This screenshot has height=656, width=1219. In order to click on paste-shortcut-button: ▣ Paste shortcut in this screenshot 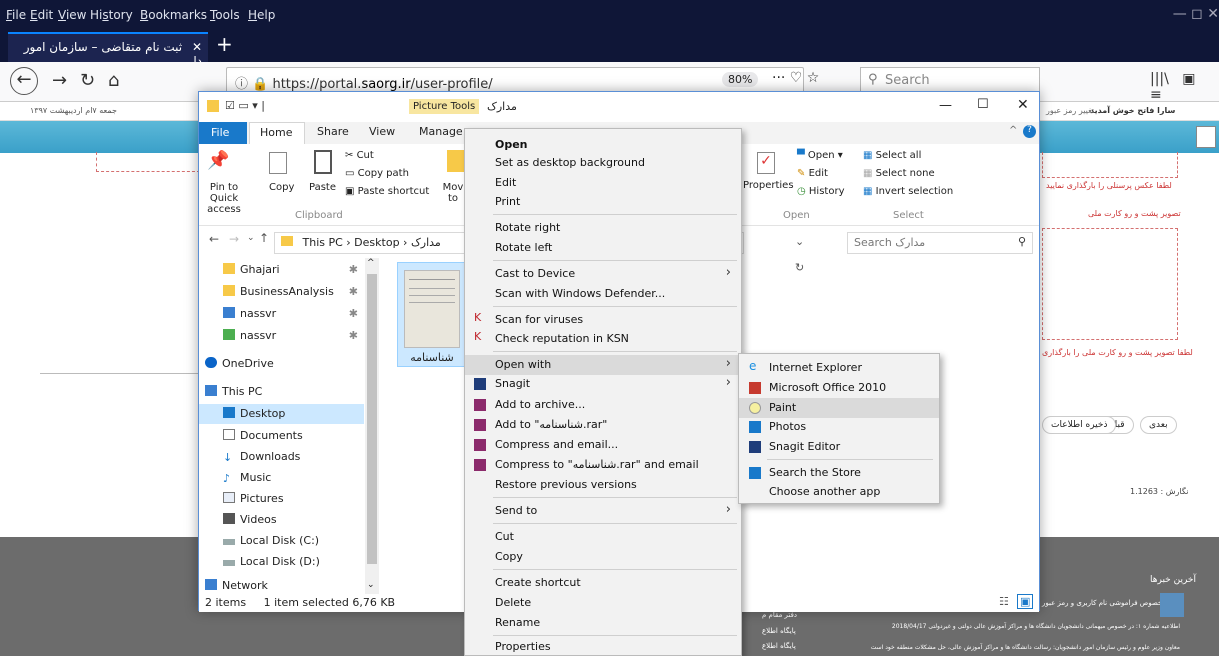, I will do `click(387, 191)`.